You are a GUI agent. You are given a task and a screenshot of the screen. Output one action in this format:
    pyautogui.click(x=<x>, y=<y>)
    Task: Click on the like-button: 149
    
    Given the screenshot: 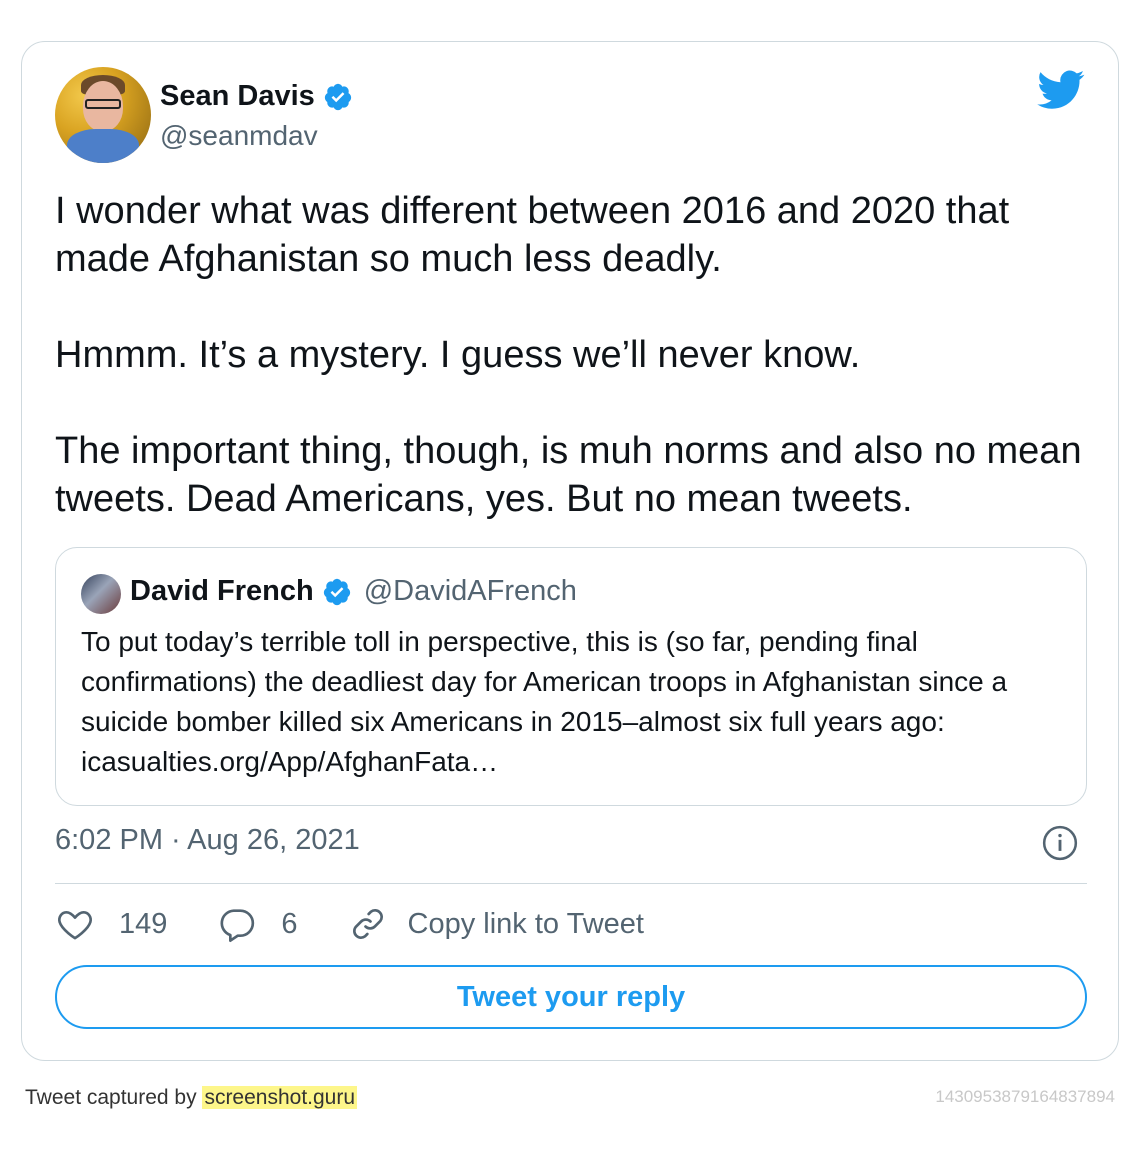 What is the action you would take?
    pyautogui.click(x=111, y=924)
    